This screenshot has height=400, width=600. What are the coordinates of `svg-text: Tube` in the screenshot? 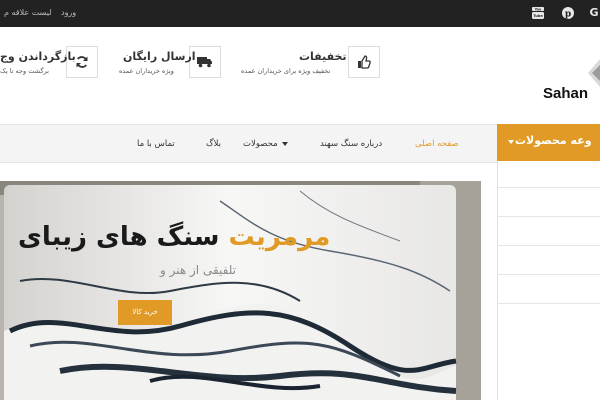 It's located at (538, 16).